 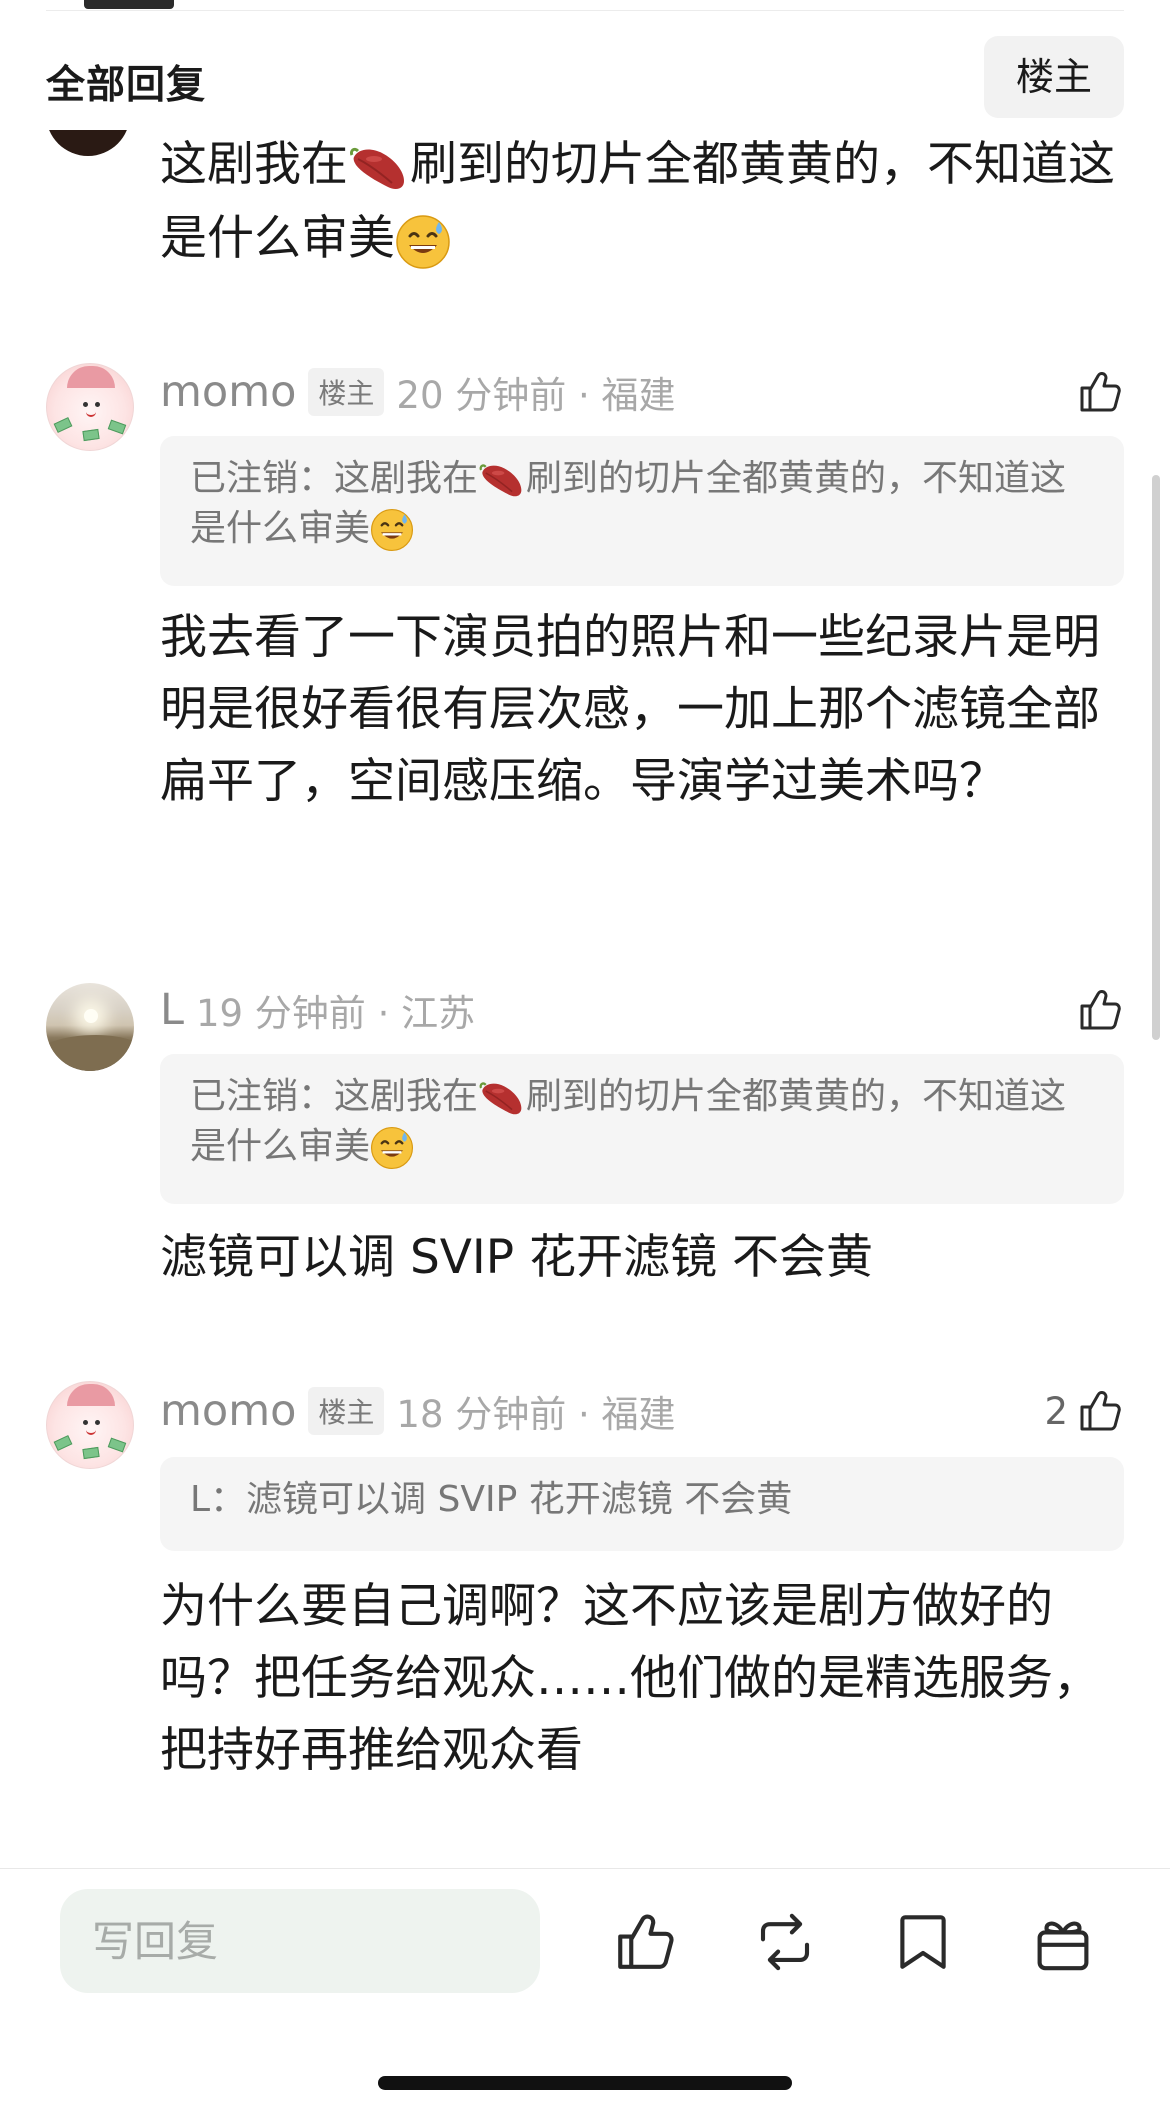 I want to click on replies-header: 全部回复 楼主, so click(x=585, y=78).